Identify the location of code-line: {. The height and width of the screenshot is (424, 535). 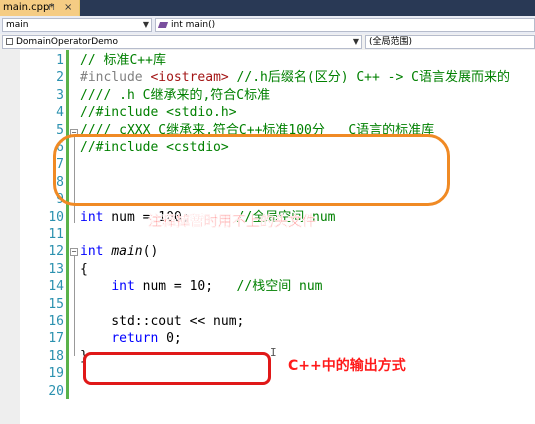
(84, 269).